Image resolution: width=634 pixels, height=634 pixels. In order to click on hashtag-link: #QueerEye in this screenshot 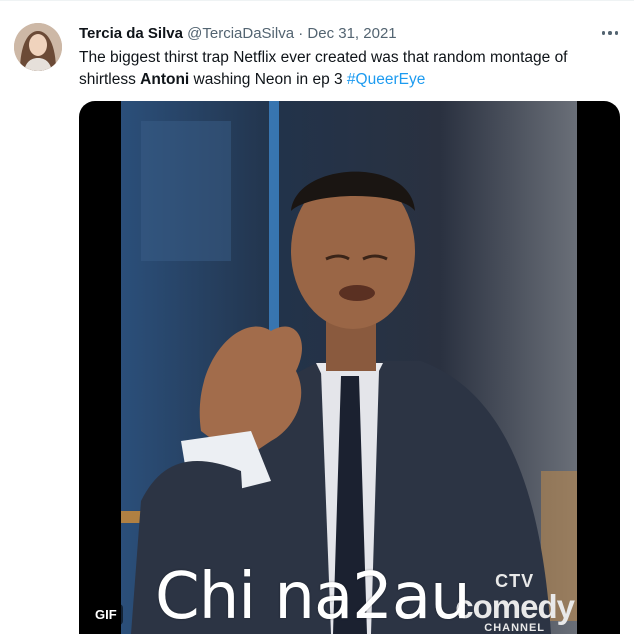, I will do `click(386, 79)`.